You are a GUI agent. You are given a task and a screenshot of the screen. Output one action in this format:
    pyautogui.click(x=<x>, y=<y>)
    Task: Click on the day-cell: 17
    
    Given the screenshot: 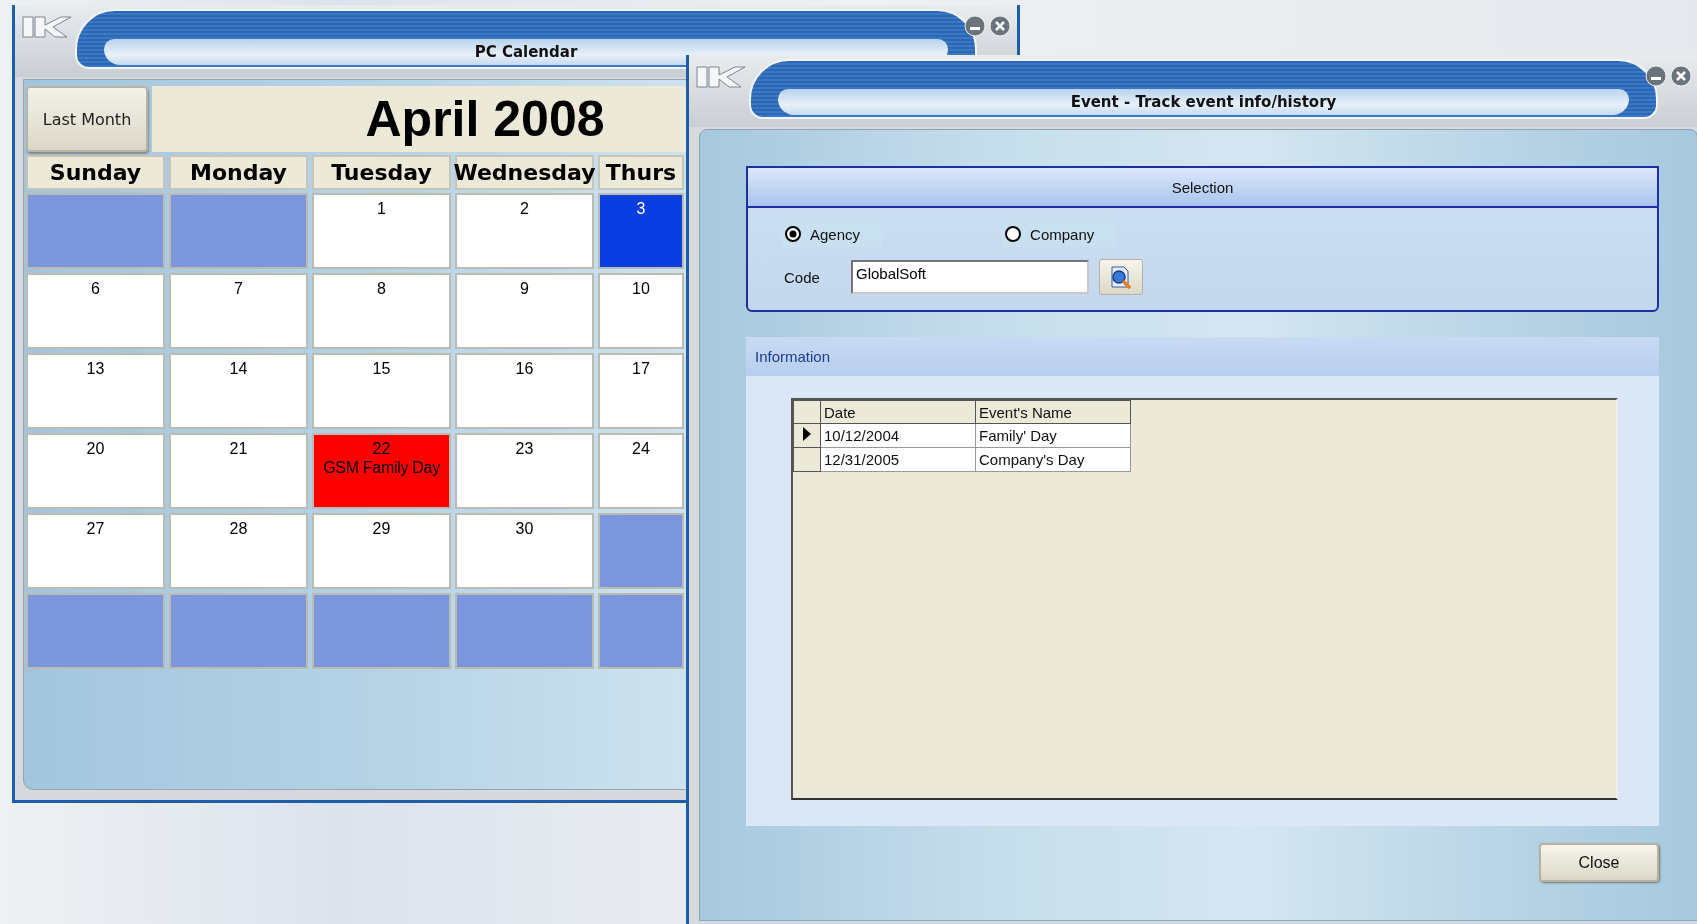 What is the action you would take?
    pyautogui.click(x=641, y=391)
    